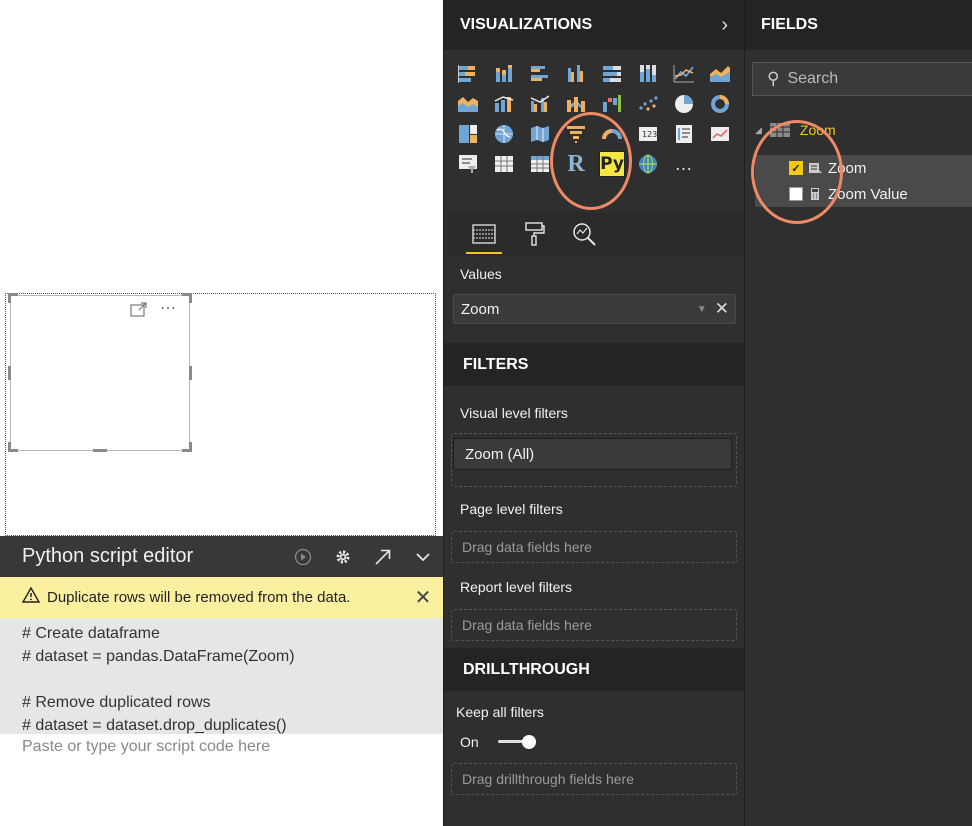 The width and height of the screenshot is (972, 826). I want to click on clustered-column-chart-icon, so click(576, 74).